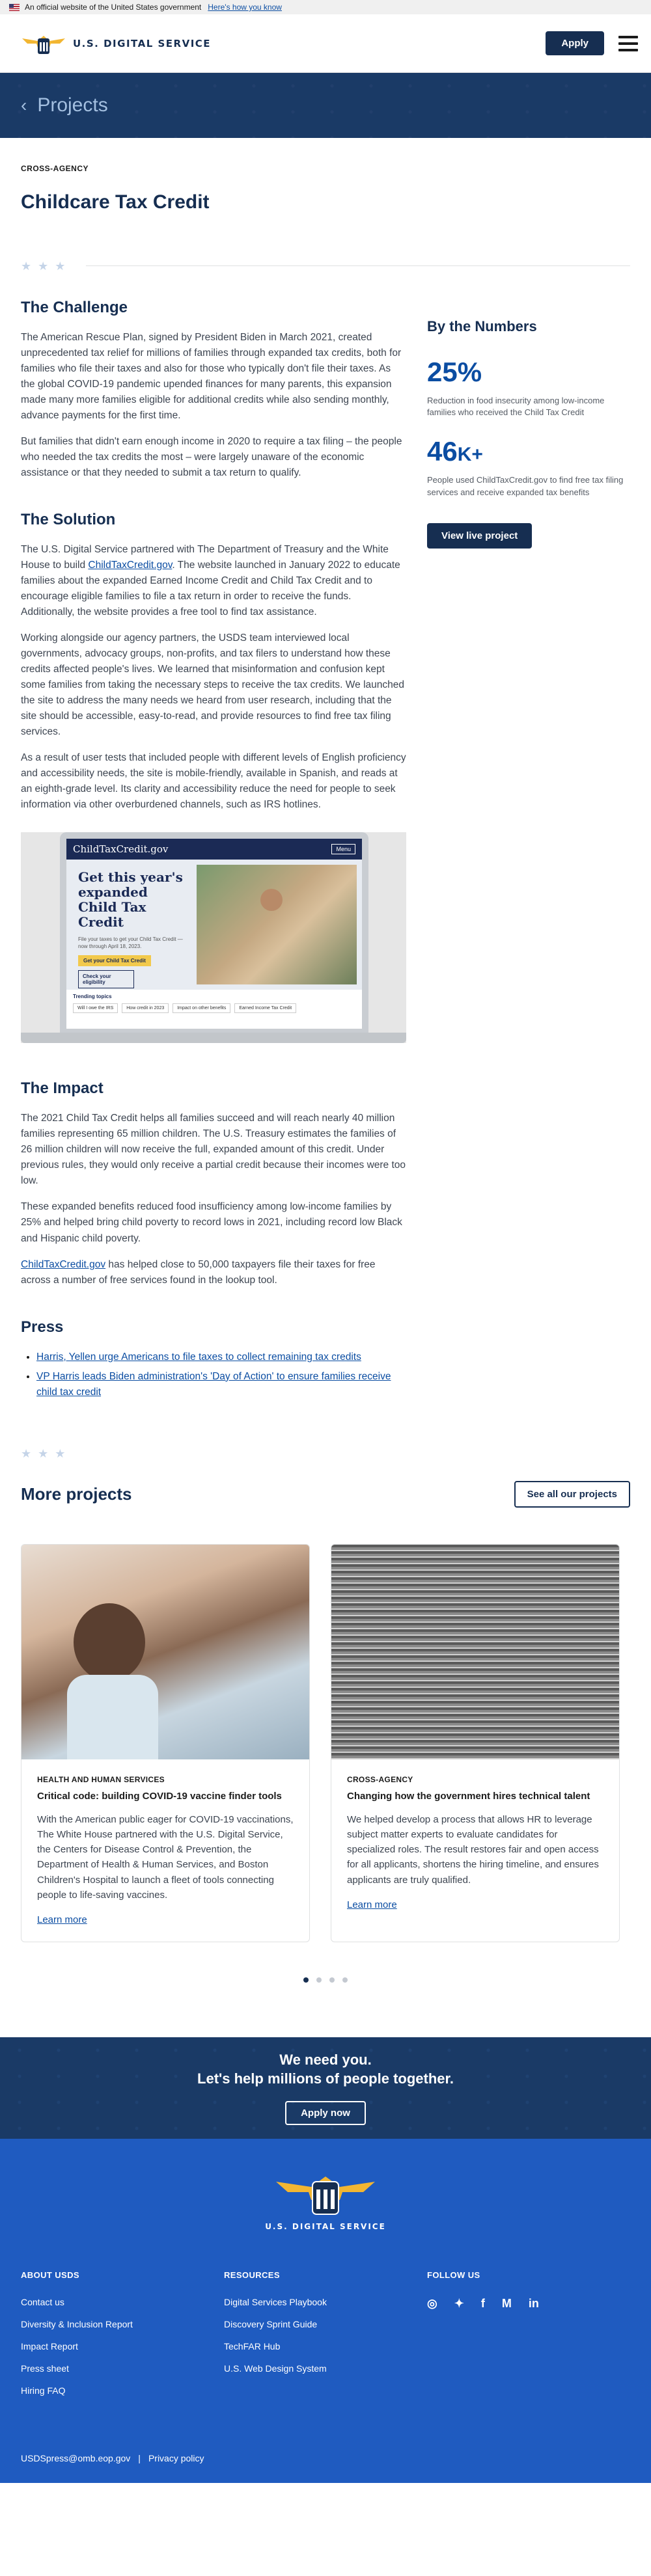  Describe the element at coordinates (165, 1652) in the screenshot. I see `vaccine-photo` at that location.